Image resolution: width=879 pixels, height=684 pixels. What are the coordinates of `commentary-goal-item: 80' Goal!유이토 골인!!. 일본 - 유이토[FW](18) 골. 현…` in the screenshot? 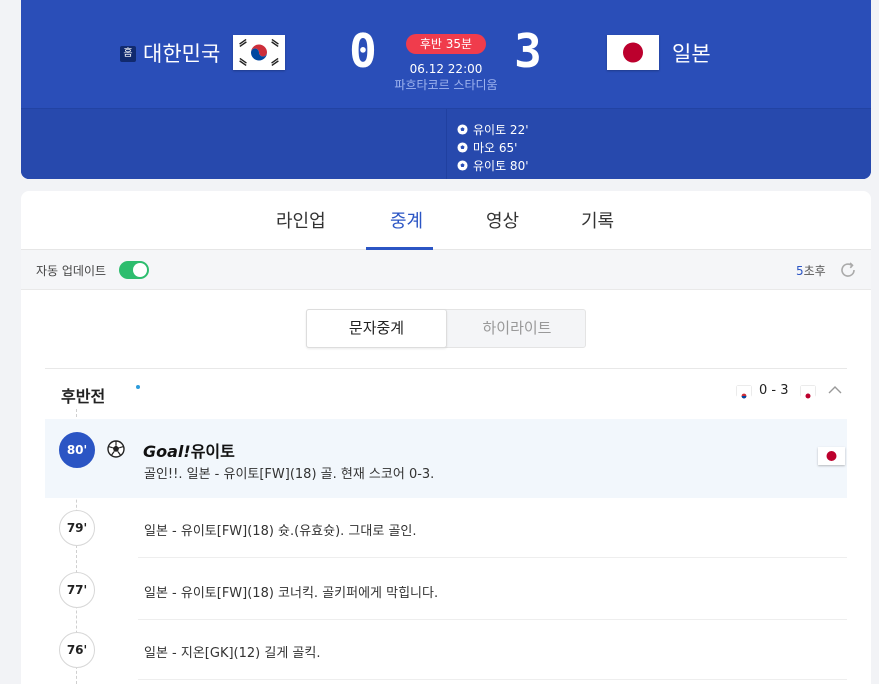 It's located at (446, 458).